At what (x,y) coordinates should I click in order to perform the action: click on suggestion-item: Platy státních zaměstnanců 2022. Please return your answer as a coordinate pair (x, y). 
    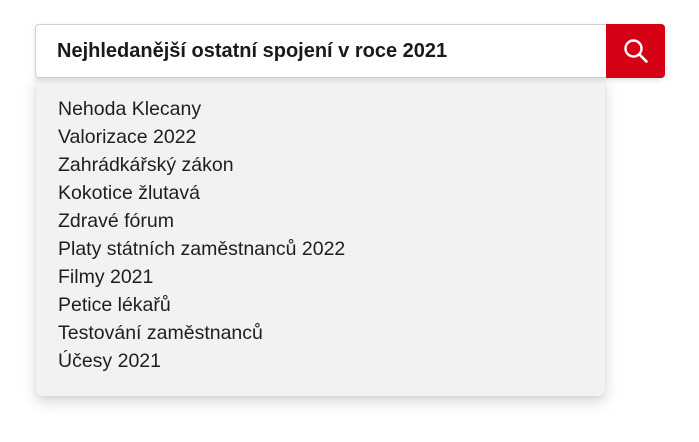
    Looking at the image, I should click on (331, 249).